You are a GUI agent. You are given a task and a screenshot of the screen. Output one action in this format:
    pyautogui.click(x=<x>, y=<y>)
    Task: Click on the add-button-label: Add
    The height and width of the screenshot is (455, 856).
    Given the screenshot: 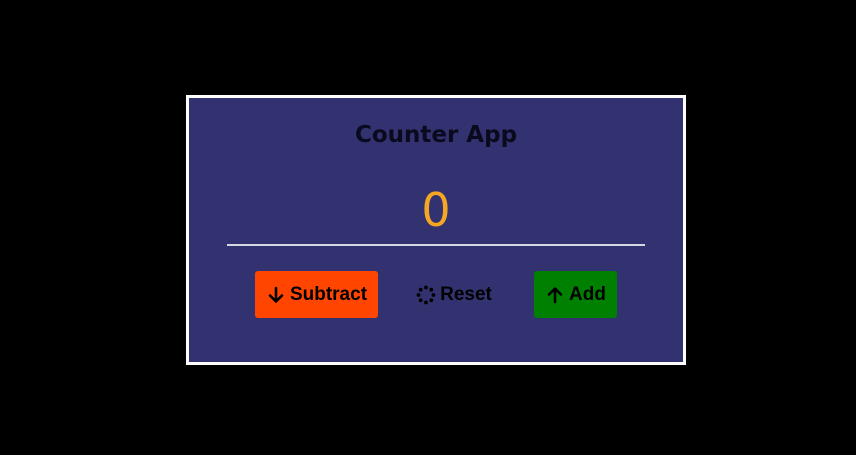 What is the action you would take?
    pyautogui.click(x=587, y=294)
    